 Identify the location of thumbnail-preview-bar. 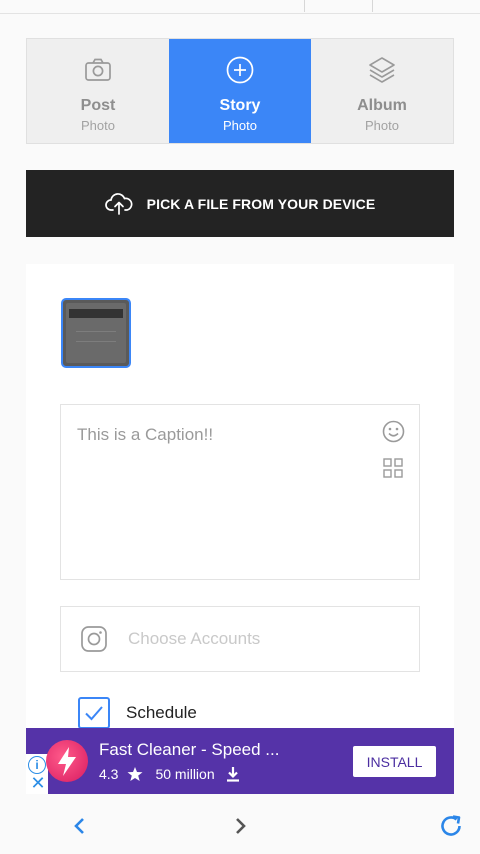
(96, 313).